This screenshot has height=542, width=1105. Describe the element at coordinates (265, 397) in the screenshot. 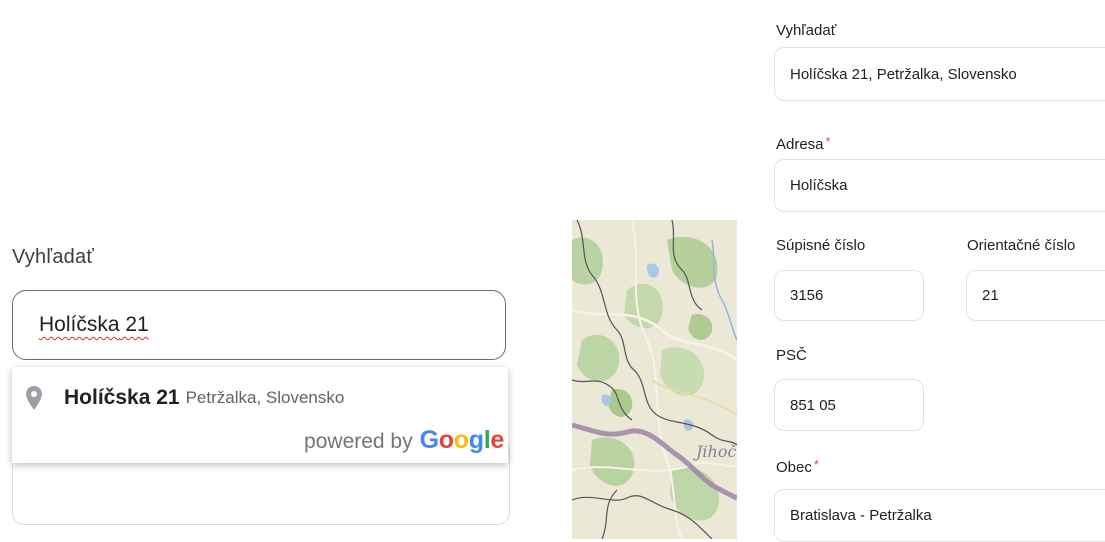

I see `suggestion-secondary-text: Petržalka, Slovensko` at that location.